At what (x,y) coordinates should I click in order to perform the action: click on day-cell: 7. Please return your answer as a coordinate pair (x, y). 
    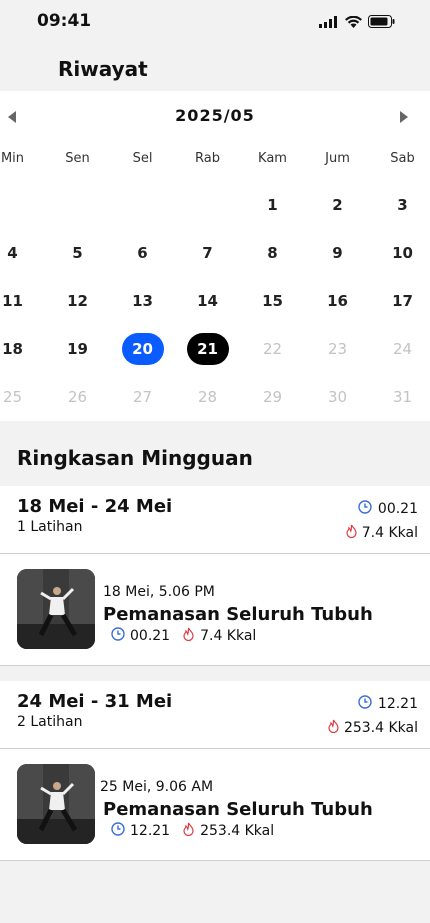
    Looking at the image, I should click on (207, 261).